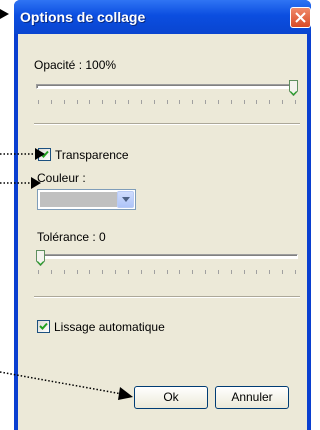 This screenshot has width=320, height=430. What do you see at coordinates (20, 183) in the screenshot?
I see `annotation-arrow-color` at bounding box center [20, 183].